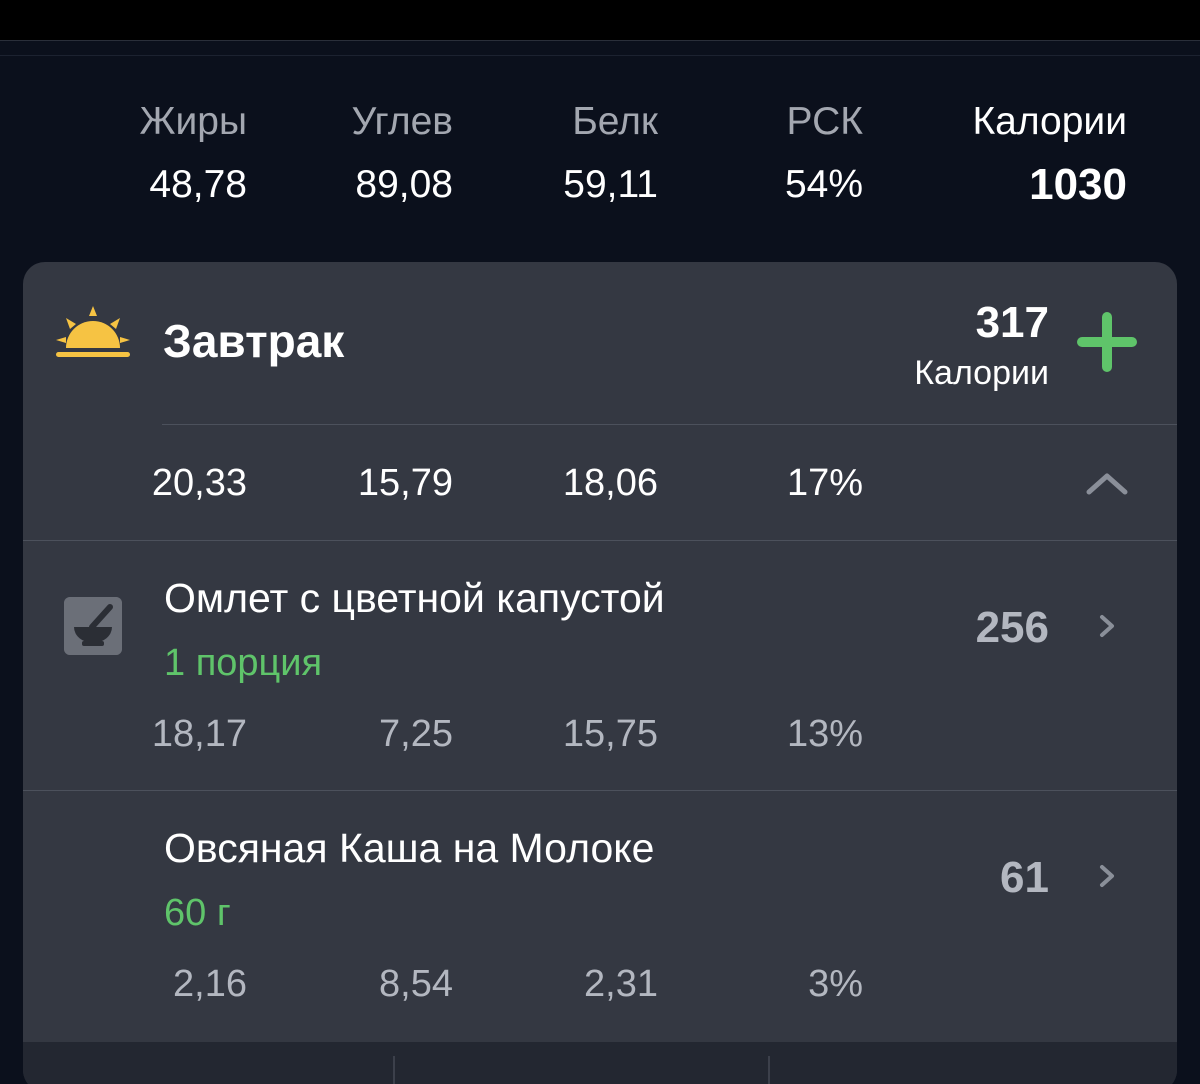 This screenshot has height=1084, width=1200. I want to click on food-rdi: 13%, so click(824, 734).